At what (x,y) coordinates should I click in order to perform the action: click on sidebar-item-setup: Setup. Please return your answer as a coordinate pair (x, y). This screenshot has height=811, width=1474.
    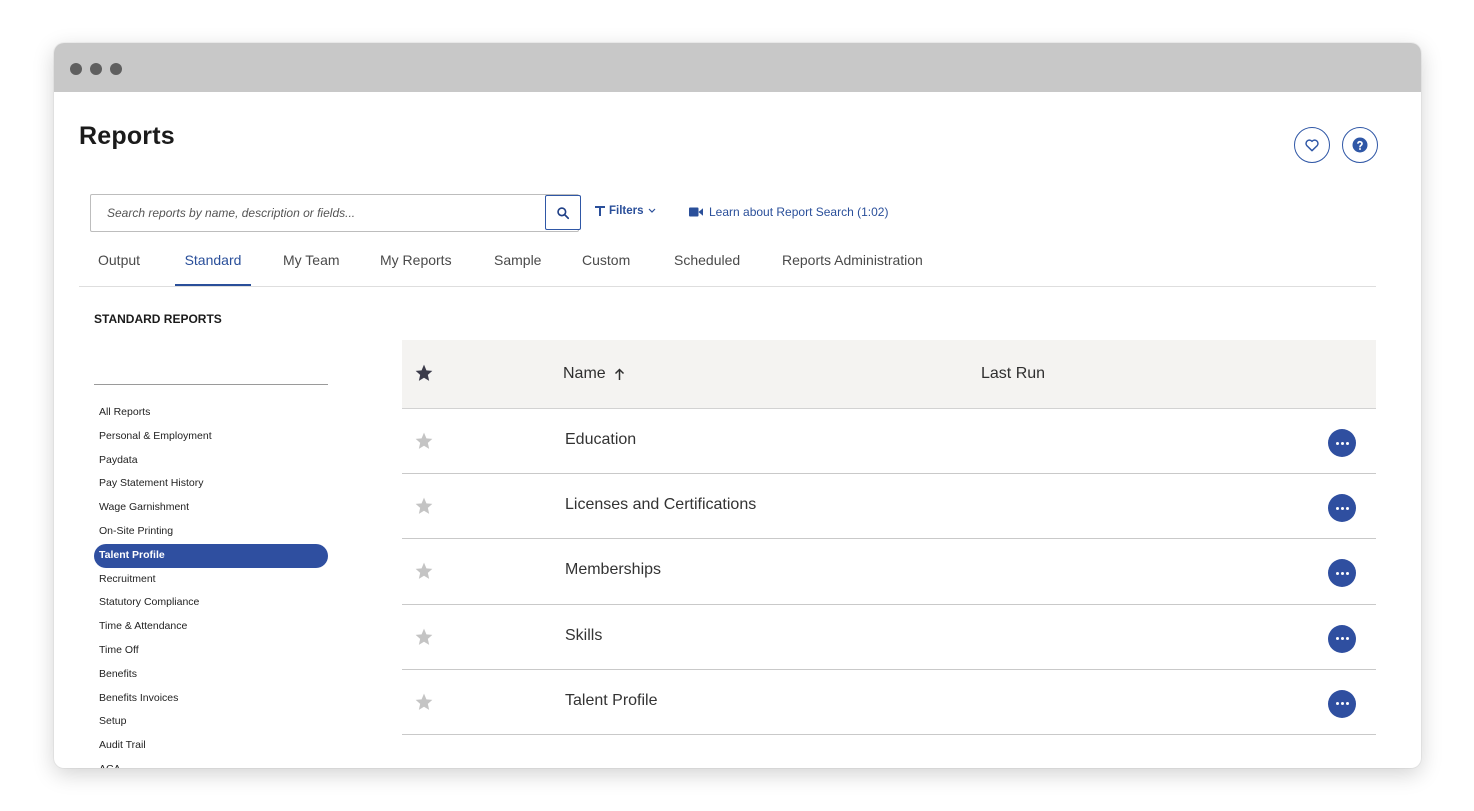
    Looking at the image, I should click on (211, 722).